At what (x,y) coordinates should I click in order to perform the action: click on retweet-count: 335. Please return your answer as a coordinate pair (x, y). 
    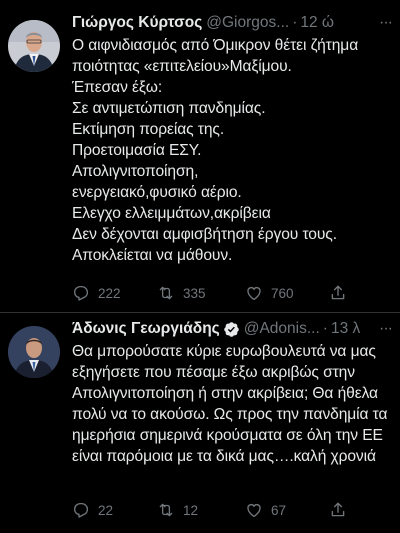
    Looking at the image, I should click on (194, 293).